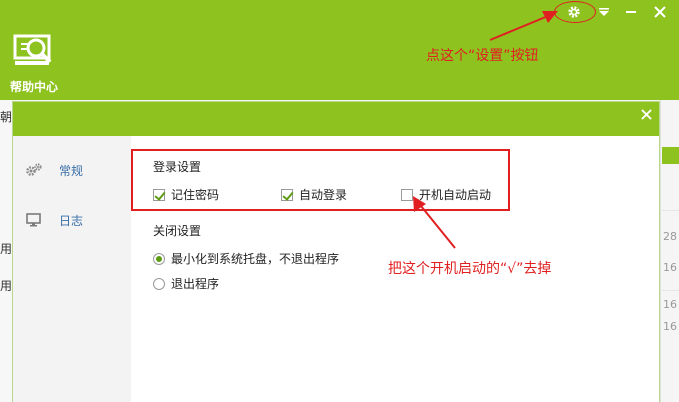  What do you see at coordinates (195, 284) in the screenshot?
I see `radio-label: 退出程序` at bounding box center [195, 284].